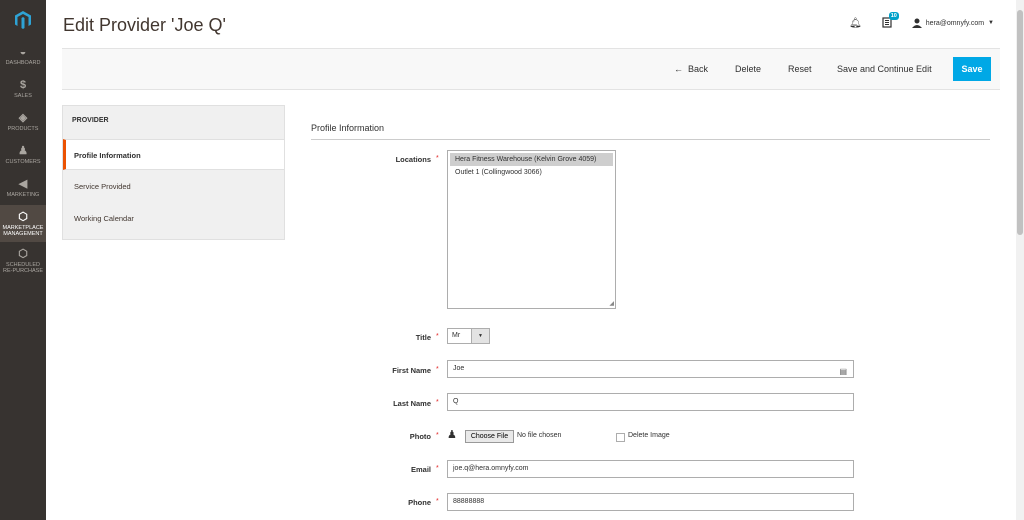 This screenshot has width=1024, height=520. I want to click on first-name-label: First Name, so click(411, 370).